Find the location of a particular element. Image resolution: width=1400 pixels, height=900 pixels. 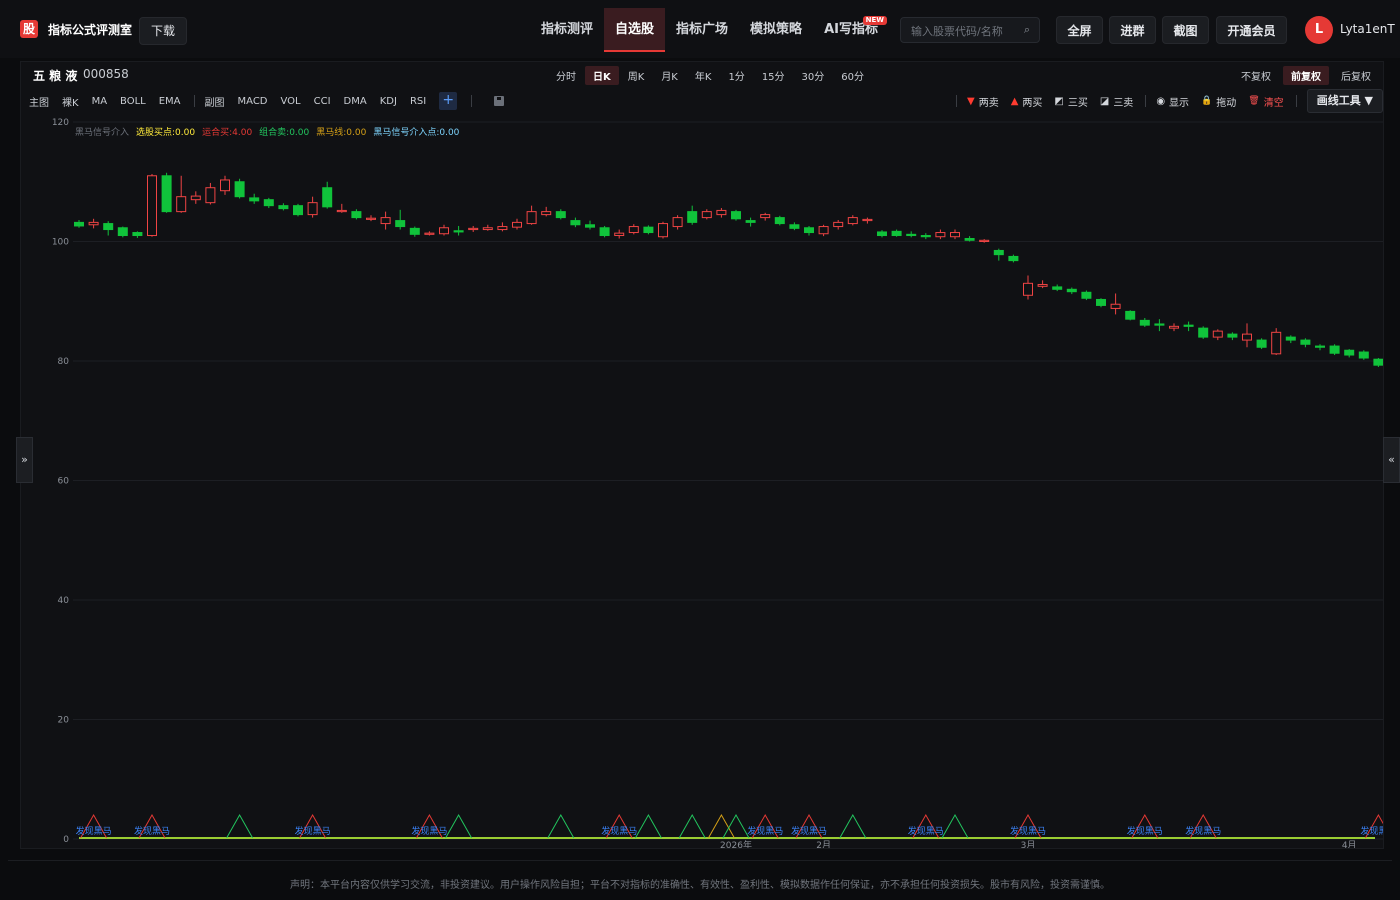

tab-15min: 15分 is located at coordinates (773, 75).